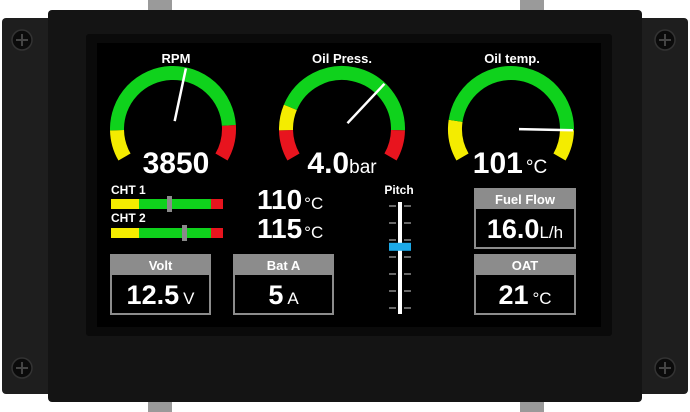 The image size is (690, 412). Describe the element at coordinates (342, 58) in the screenshot. I see `oil-pressure-label: Oil Press.` at that location.